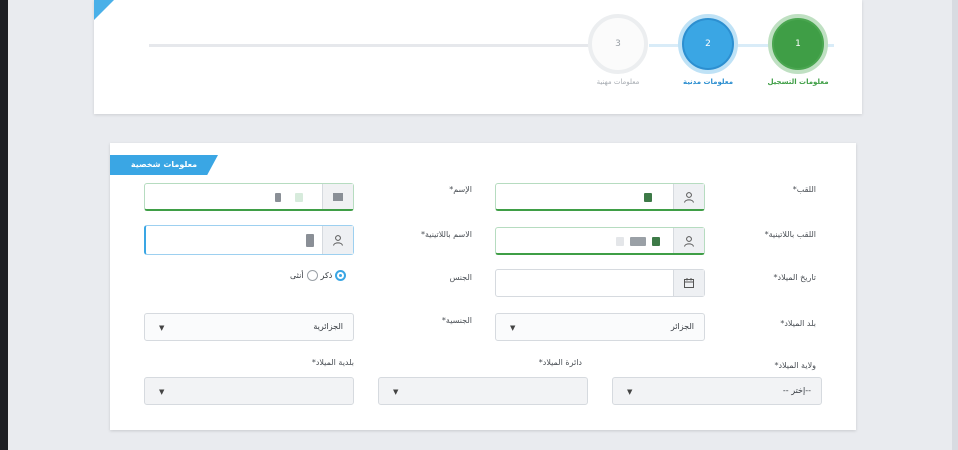 Image resolution: width=958 pixels, height=450 pixels. I want to click on step-2-circle: 2, so click(708, 44).